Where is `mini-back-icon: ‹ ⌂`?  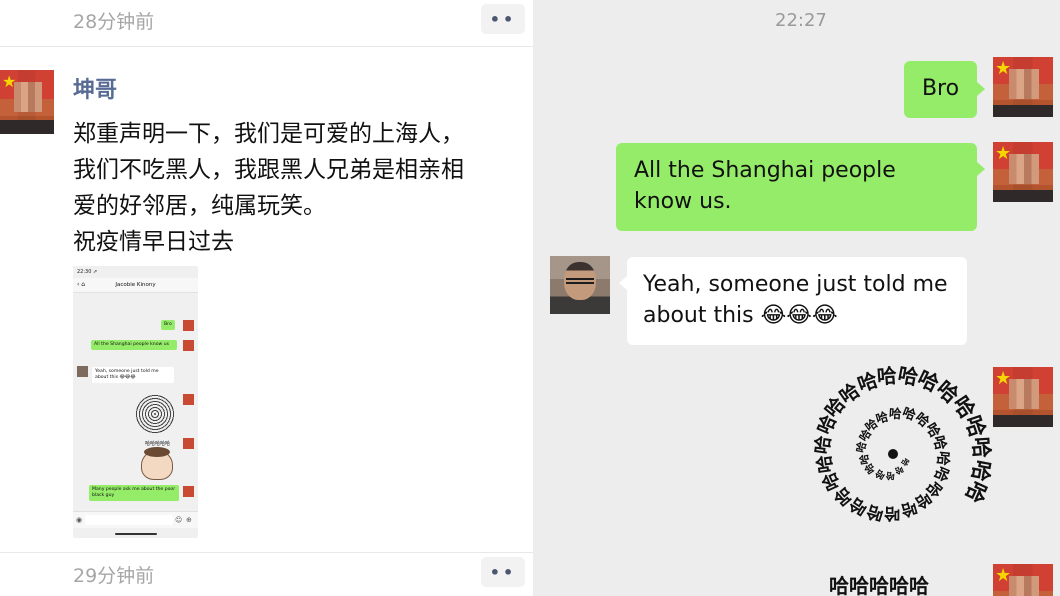 mini-back-icon: ‹ ⌂ is located at coordinates (81, 284).